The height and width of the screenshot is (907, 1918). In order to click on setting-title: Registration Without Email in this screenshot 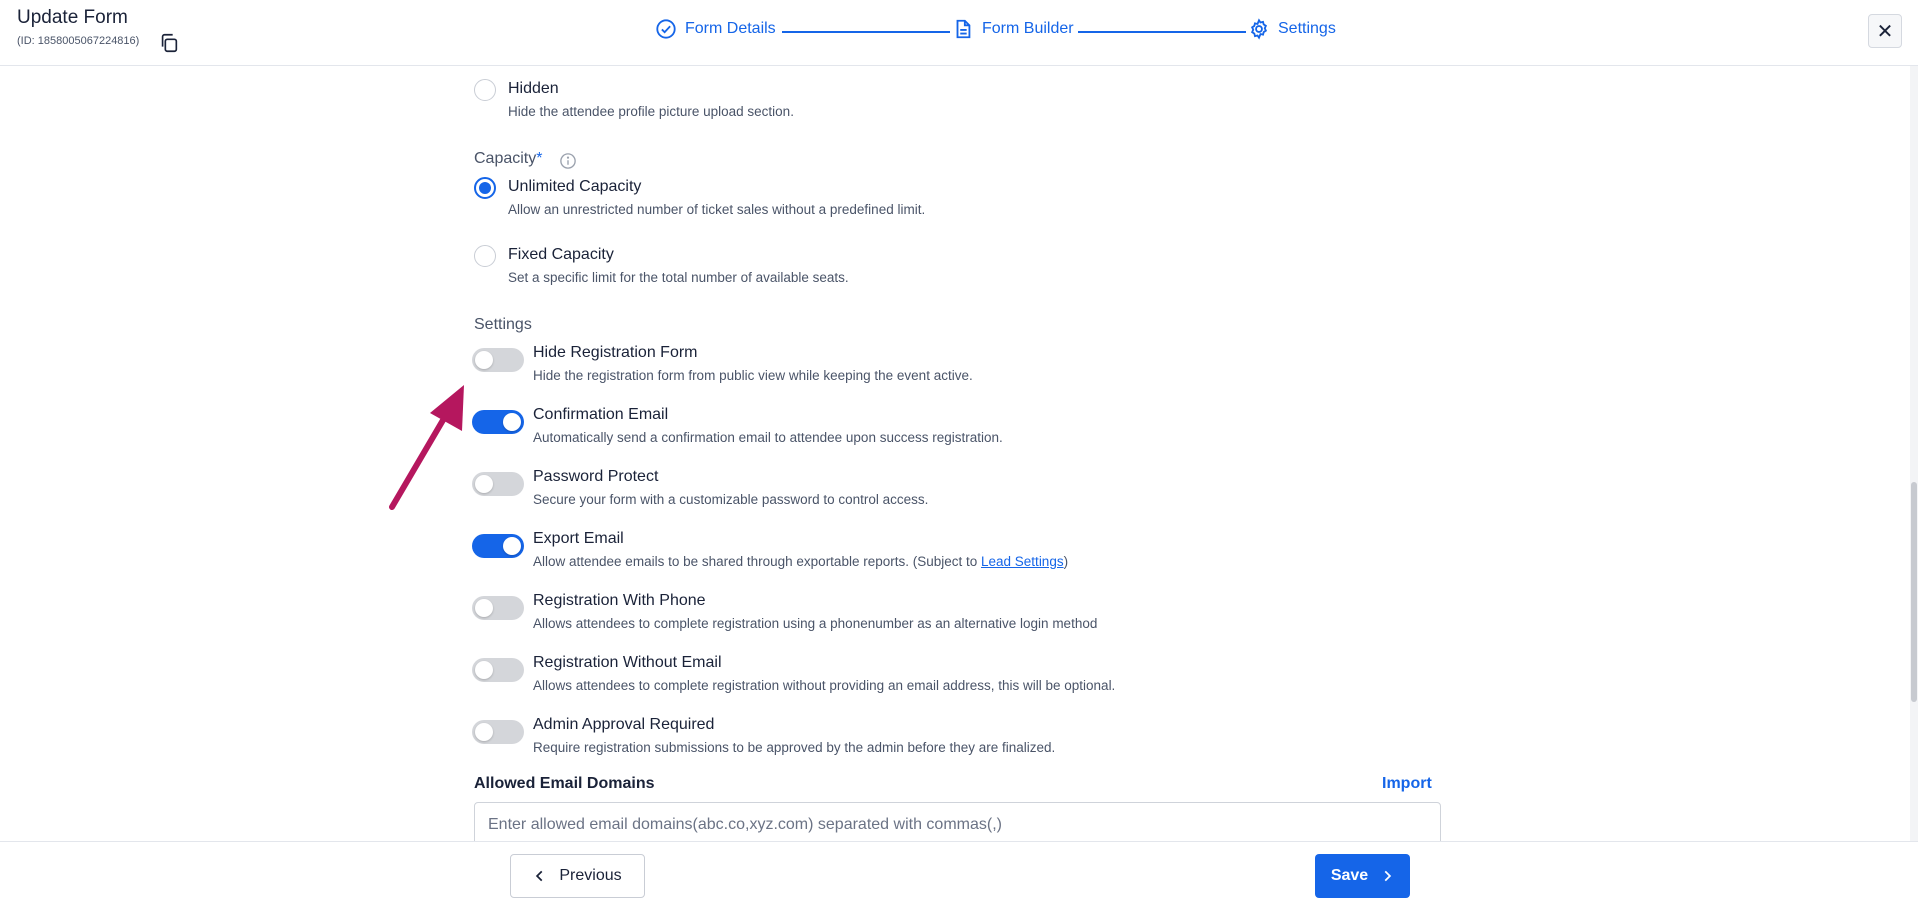, I will do `click(627, 662)`.